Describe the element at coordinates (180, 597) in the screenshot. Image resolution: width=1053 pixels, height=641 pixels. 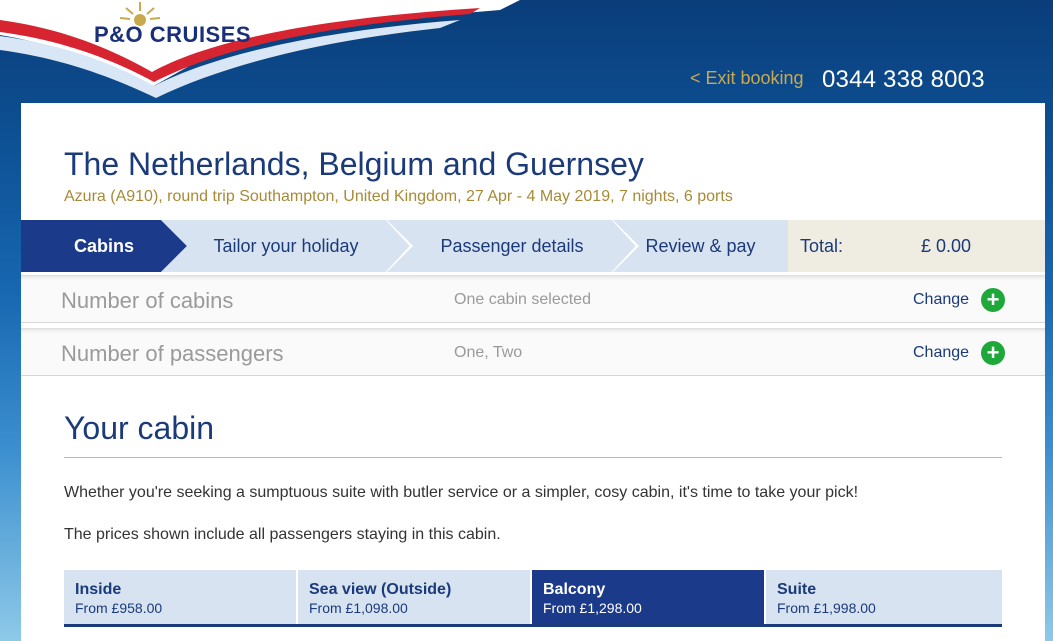
I see `tab-inside: Inside From £958.00` at that location.